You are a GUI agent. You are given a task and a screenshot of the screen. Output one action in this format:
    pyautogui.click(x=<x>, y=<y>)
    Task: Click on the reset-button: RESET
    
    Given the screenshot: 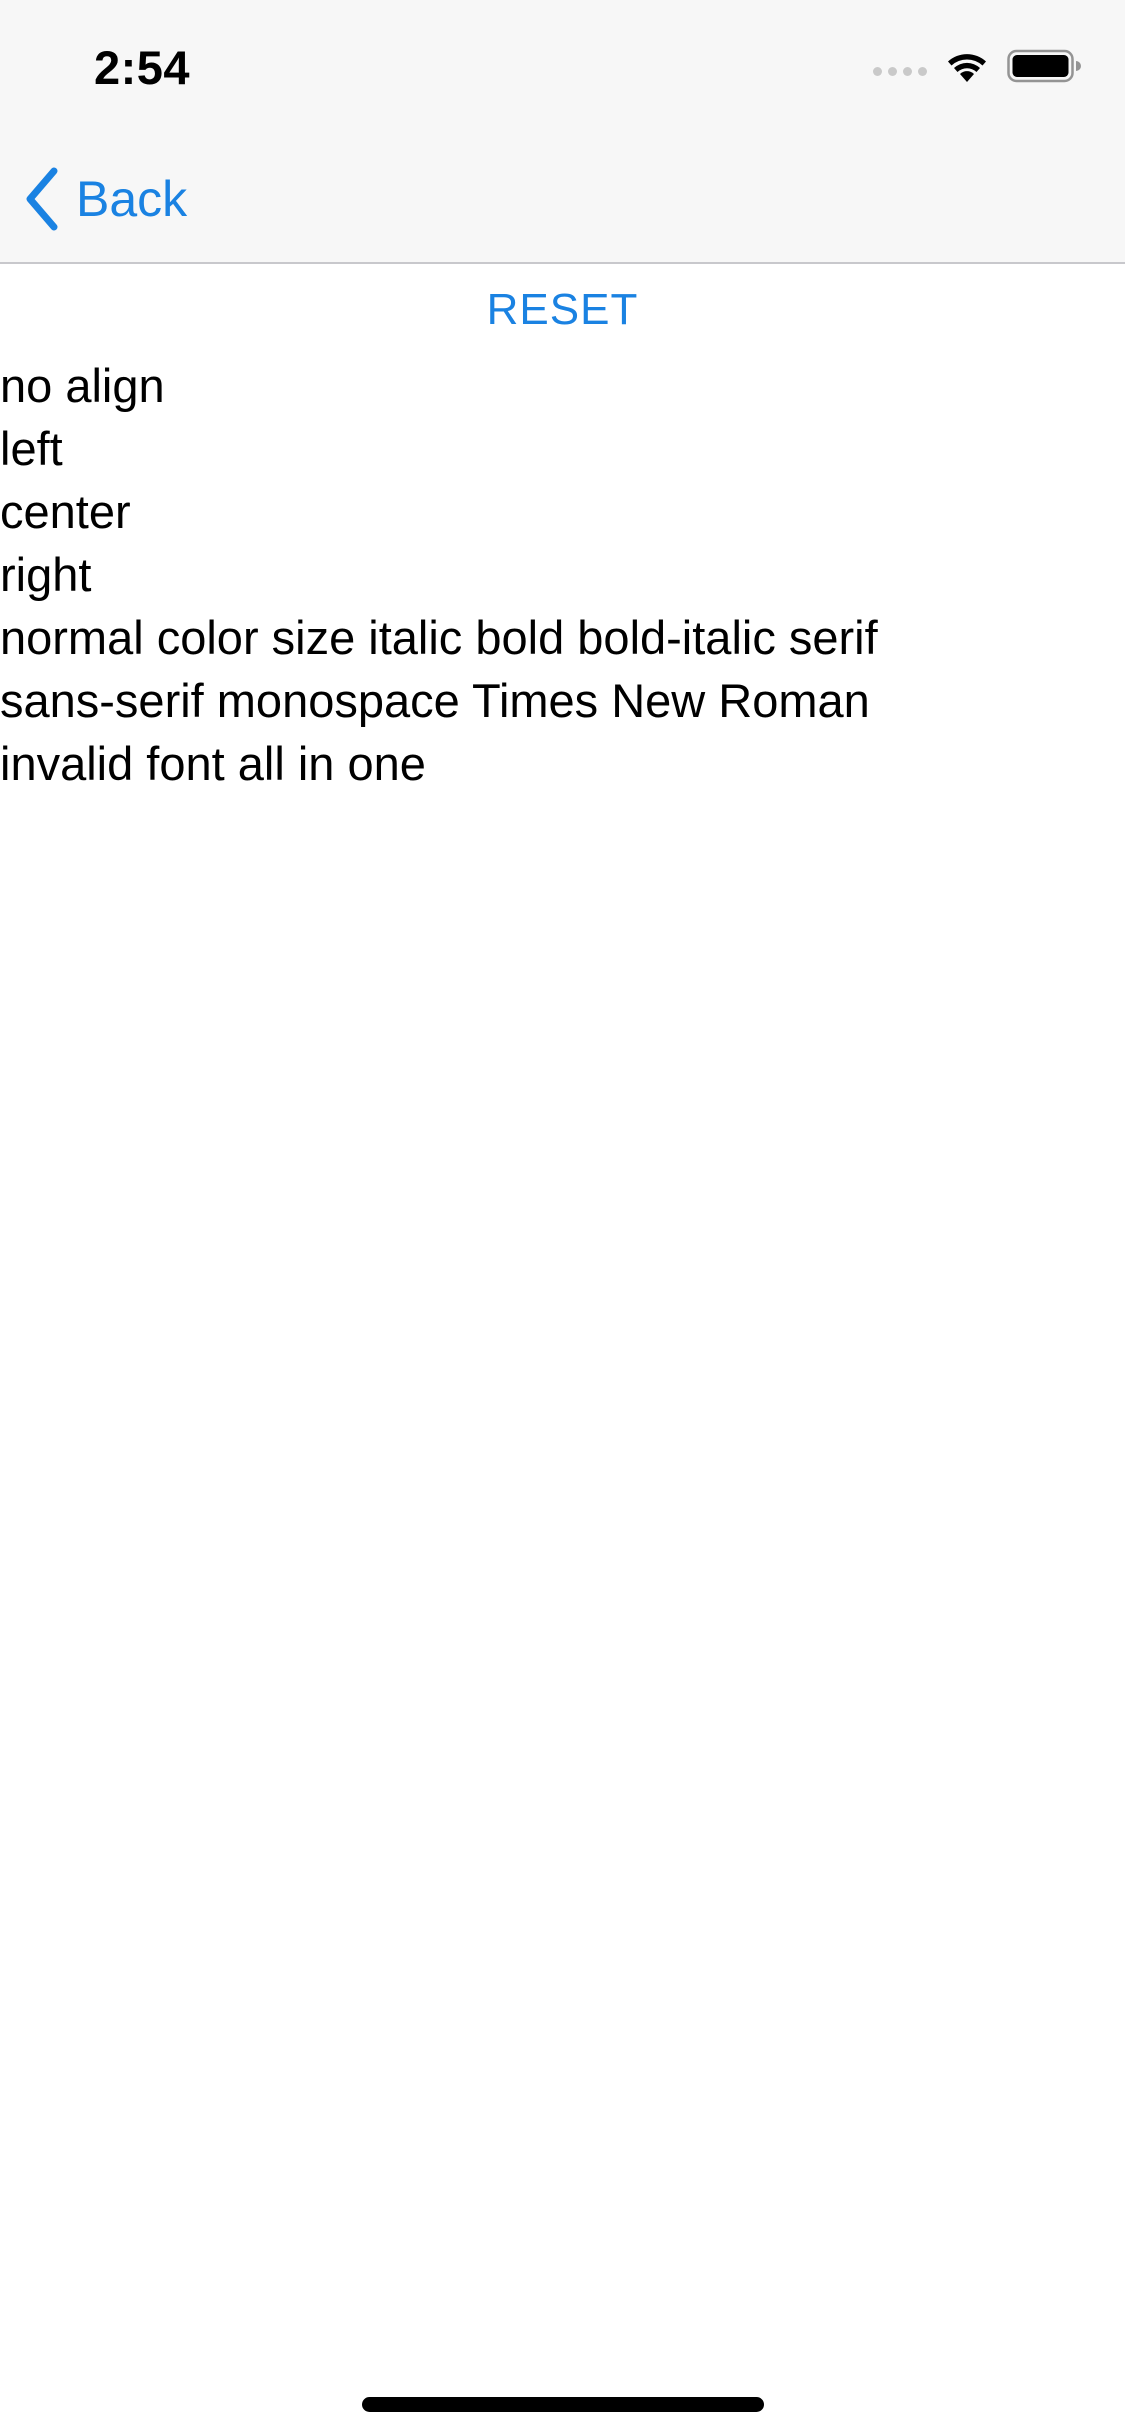 What is the action you would take?
    pyautogui.click(x=562, y=310)
    